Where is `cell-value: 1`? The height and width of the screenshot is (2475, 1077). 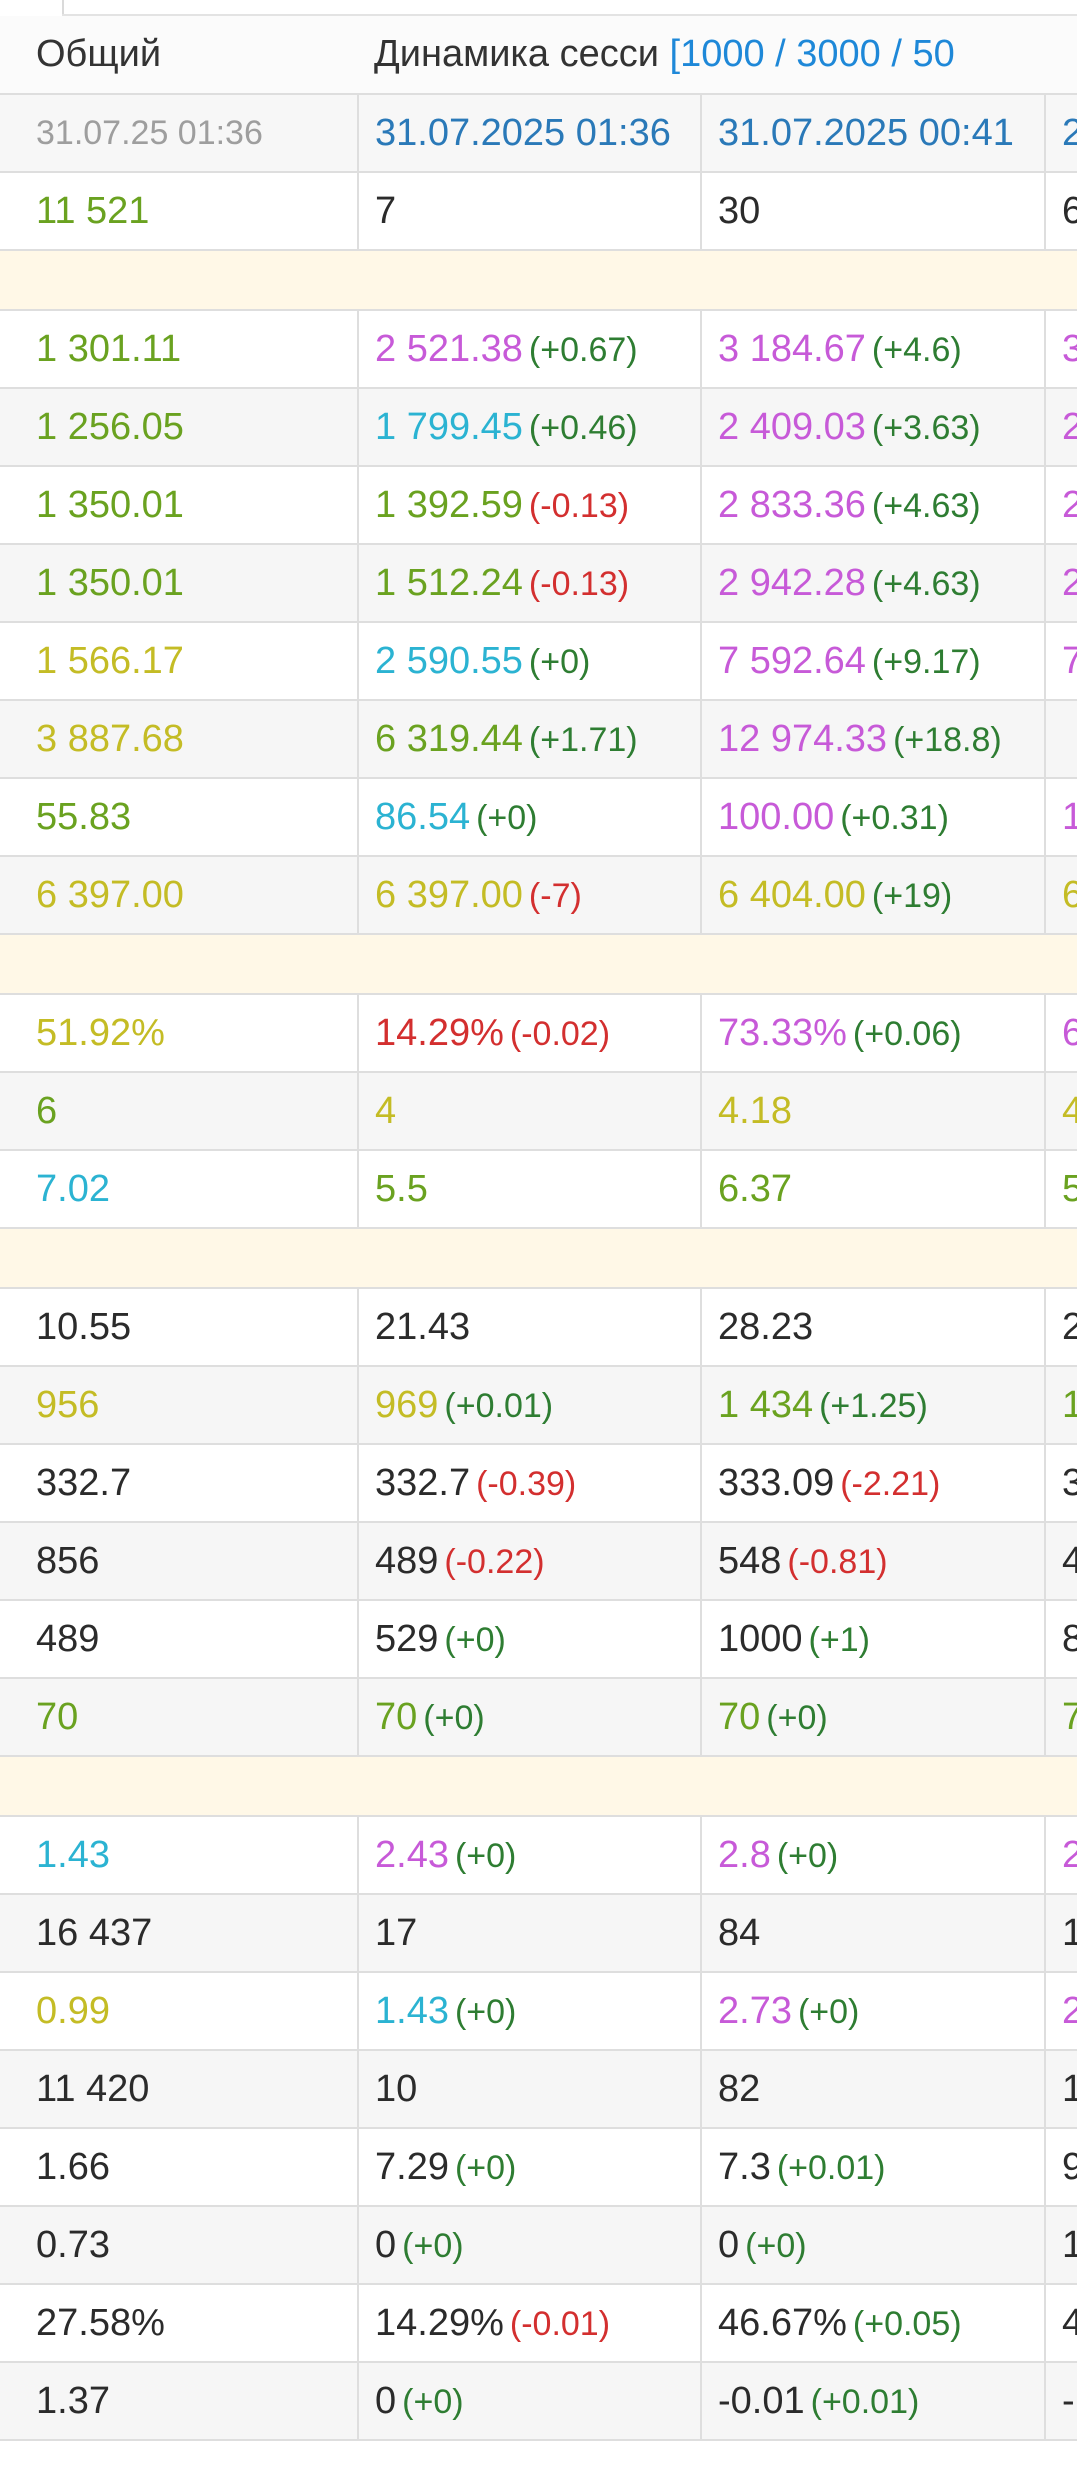 cell-value: 1 is located at coordinates (1069, 1405).